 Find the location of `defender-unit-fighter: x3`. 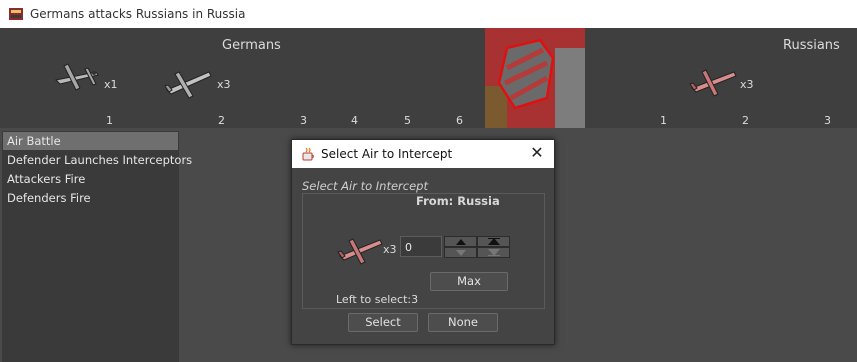

defender-unit-fighter: x3 is located at coordinates (723, 85).